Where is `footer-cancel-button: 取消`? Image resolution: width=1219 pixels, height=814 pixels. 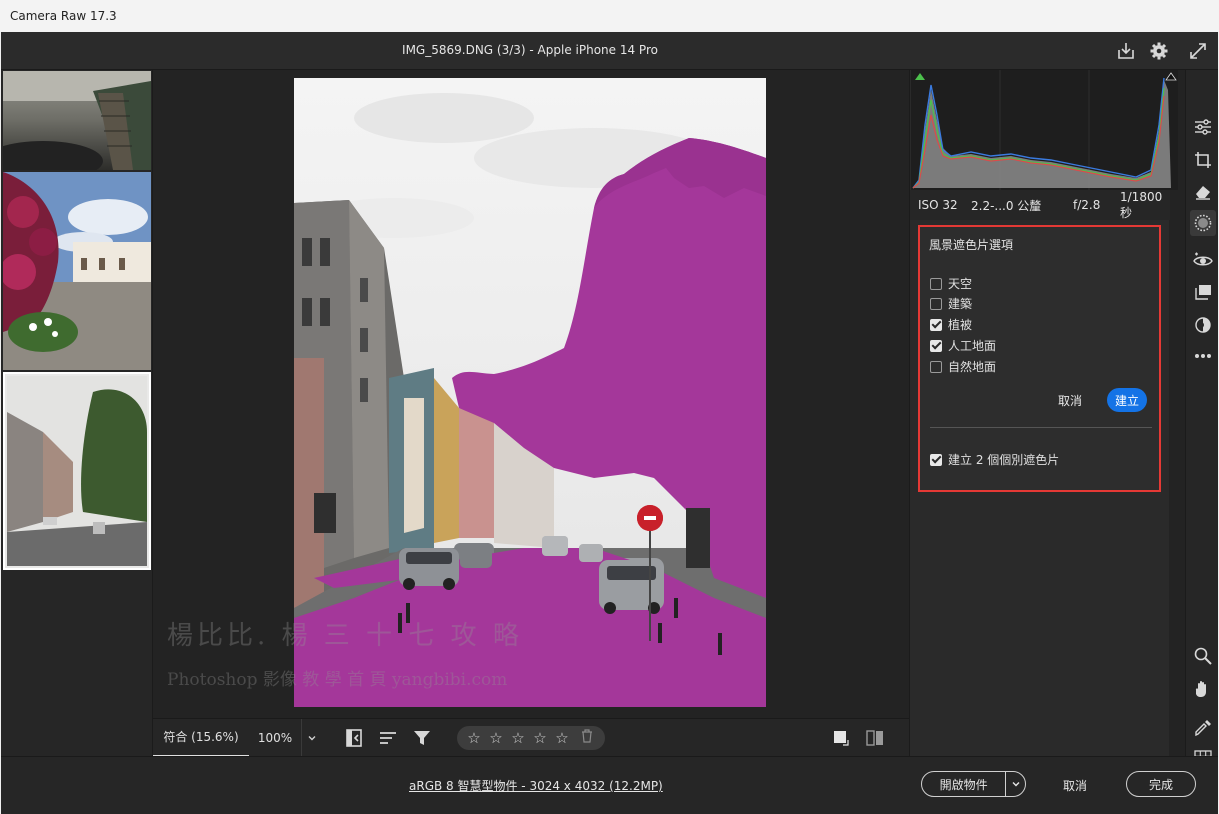 footer-cancel-button: 取消 is located at coordinates (1075, 785).